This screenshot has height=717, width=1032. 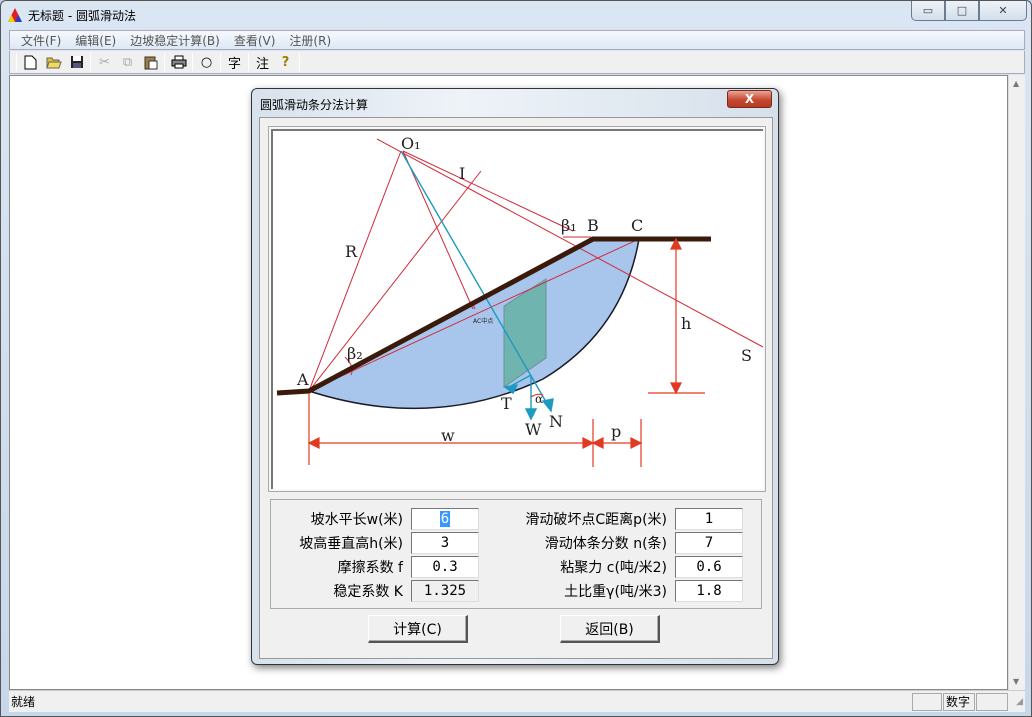 What do you see at coordinates (569, 225) in the screenshot?
I see `label-beta1: β₁` at bounding box center [569, 225].